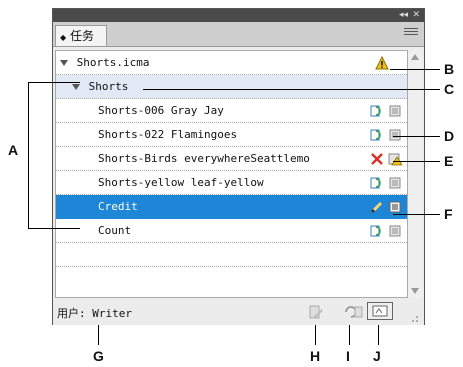  Describe the element at coordinates (377, 356) in the screenshot. I see `callout-j: J` at that location.